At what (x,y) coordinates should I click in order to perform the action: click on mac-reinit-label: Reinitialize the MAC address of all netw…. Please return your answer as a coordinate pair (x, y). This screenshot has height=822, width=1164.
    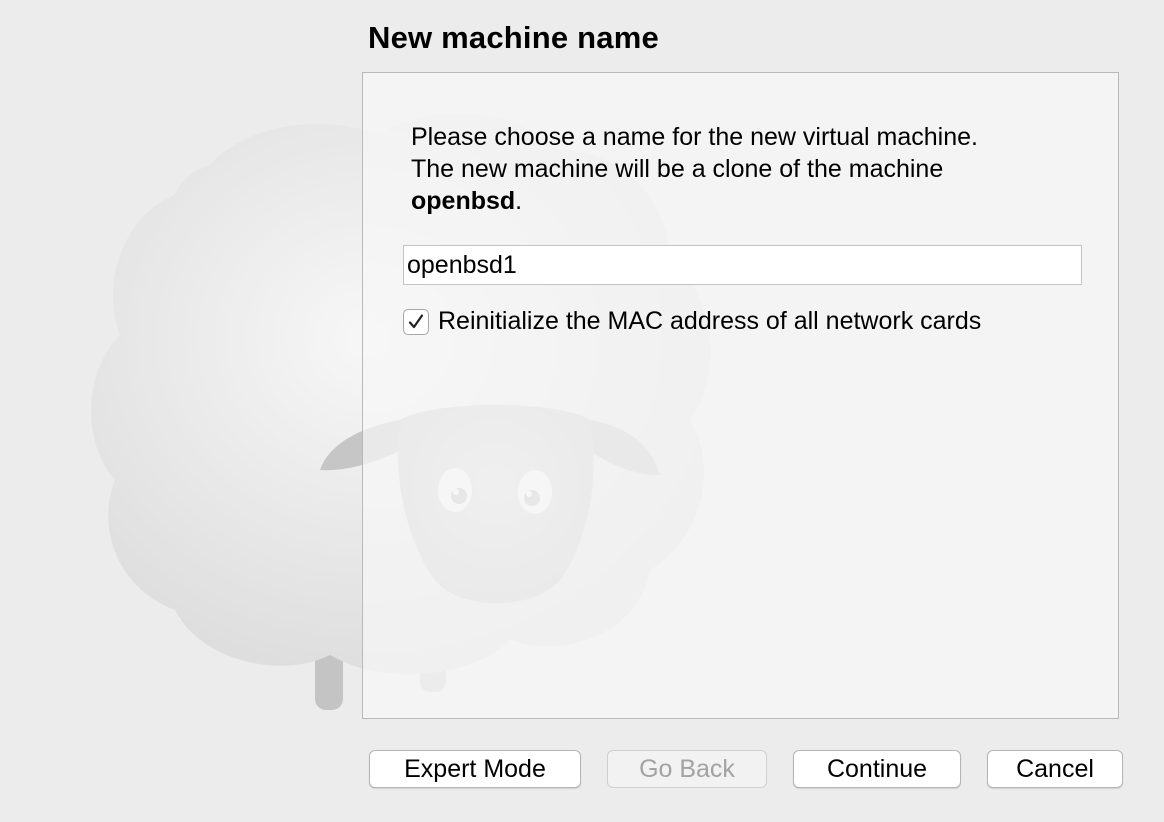
    Looking at the image, I should click on (710, 321).